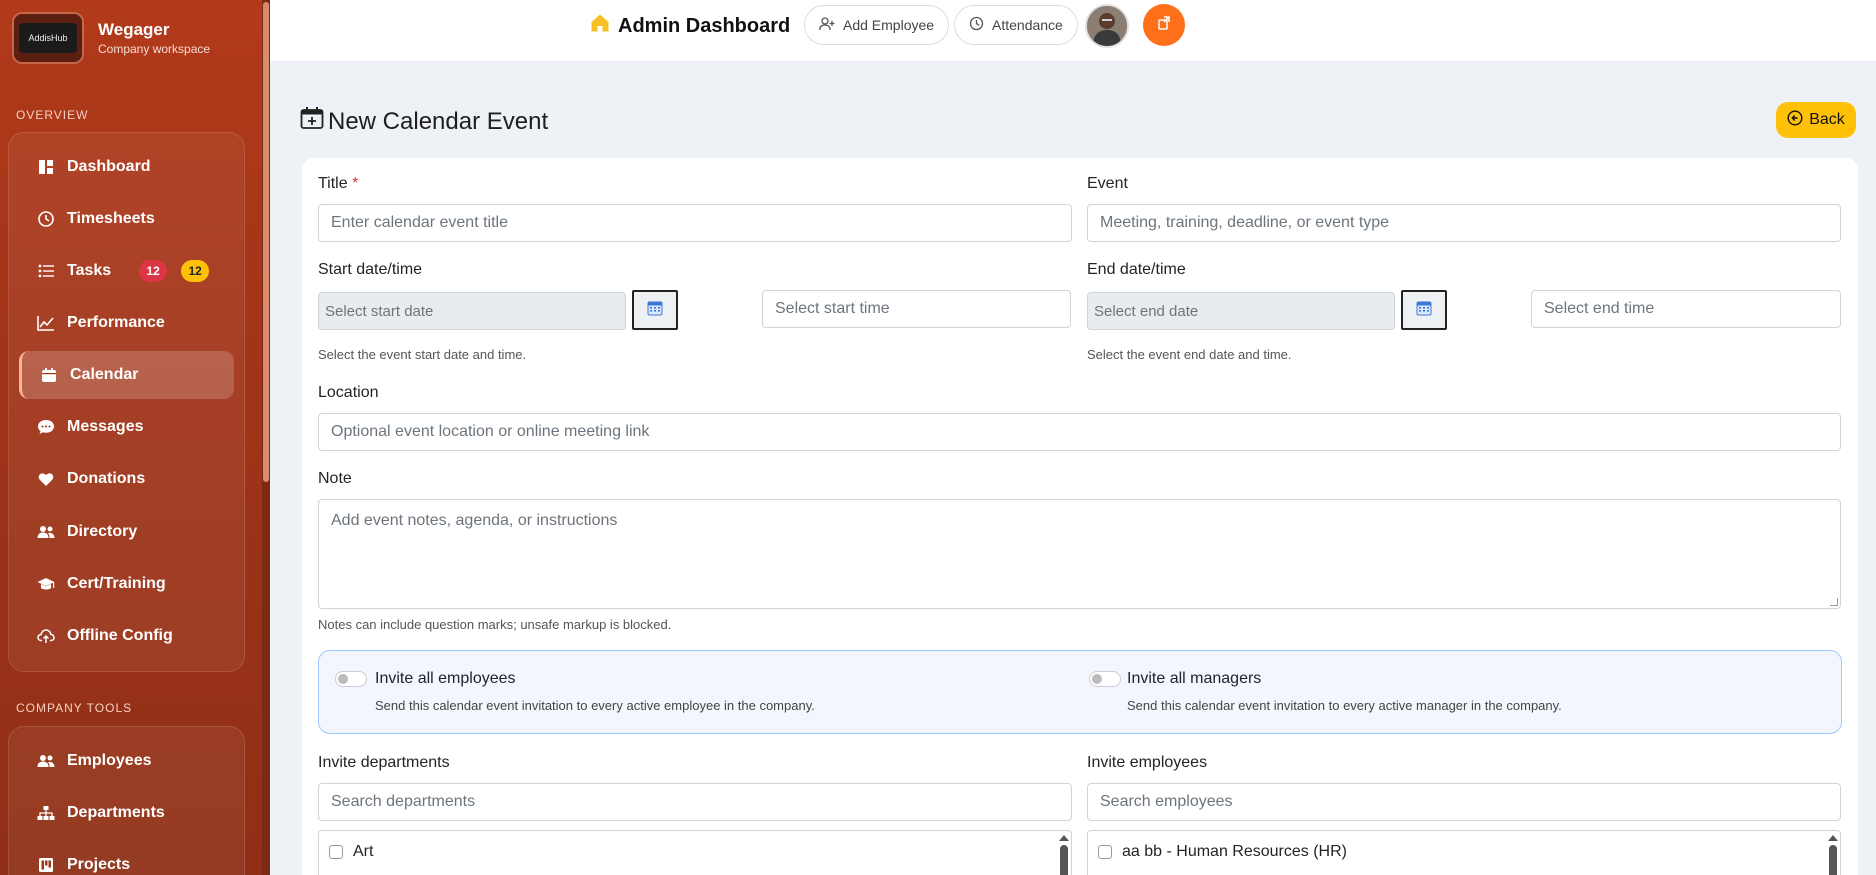 The height and width of the screenshot is (875, 1876). I want to click on logout-button, so click(1164, 25).